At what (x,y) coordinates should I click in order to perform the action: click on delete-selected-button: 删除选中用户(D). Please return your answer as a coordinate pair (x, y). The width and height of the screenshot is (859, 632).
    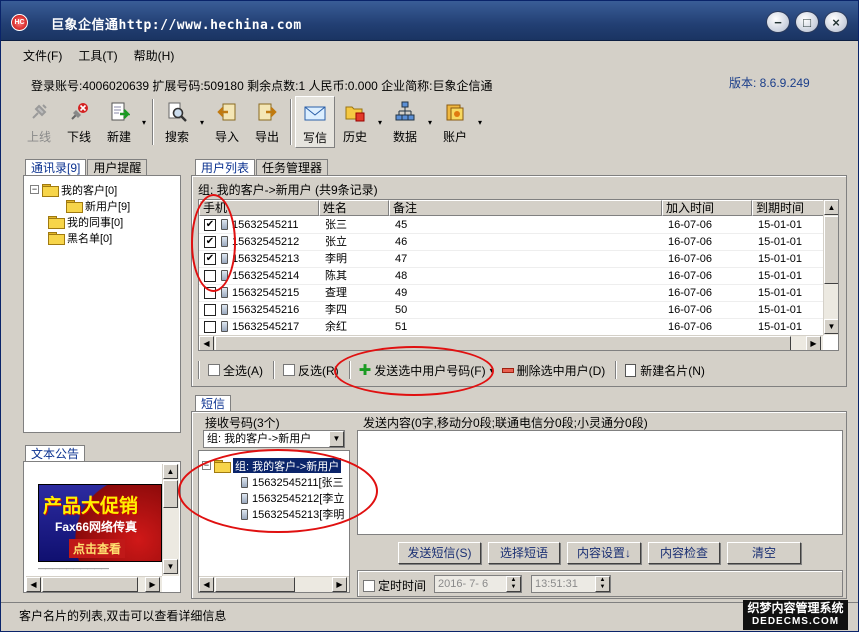
    Looking at the image, I should click on (553, 370).